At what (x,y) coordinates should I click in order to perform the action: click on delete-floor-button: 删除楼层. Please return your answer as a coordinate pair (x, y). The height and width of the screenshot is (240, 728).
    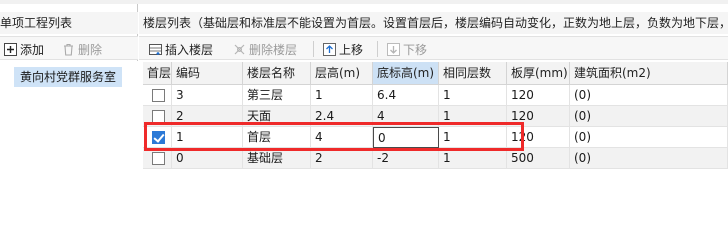
    Looking at the image, I should click on (265, 49).